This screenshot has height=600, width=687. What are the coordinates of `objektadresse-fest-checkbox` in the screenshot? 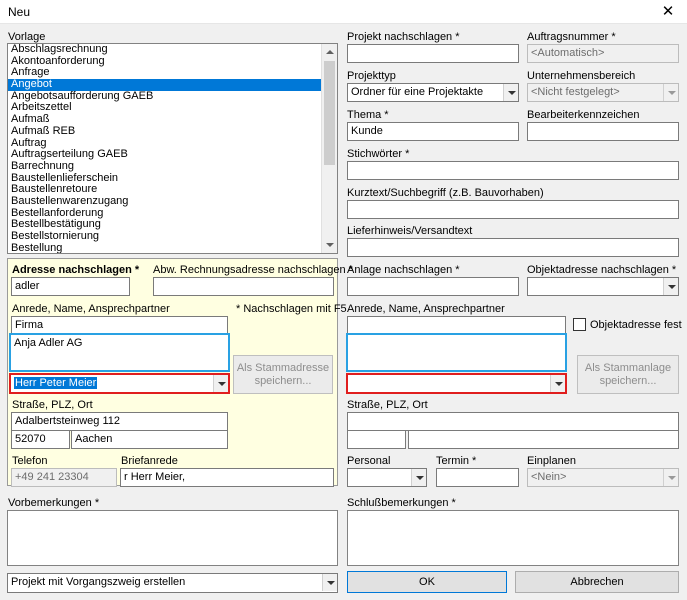 It's located at (579, 324).